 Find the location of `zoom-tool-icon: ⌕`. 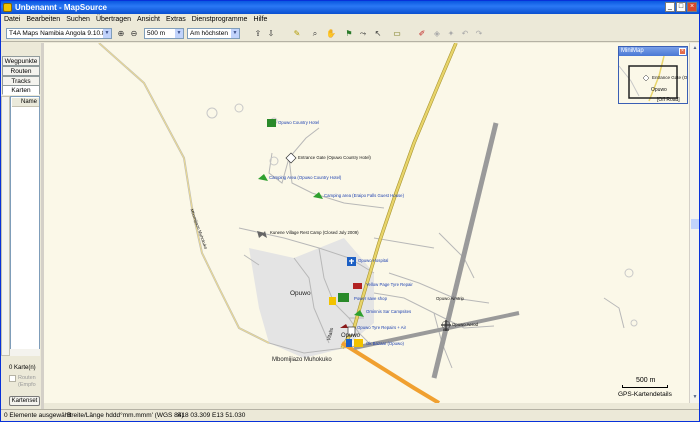

zoom-tool-icon: ⌕ is located at coordinates (315, 34).